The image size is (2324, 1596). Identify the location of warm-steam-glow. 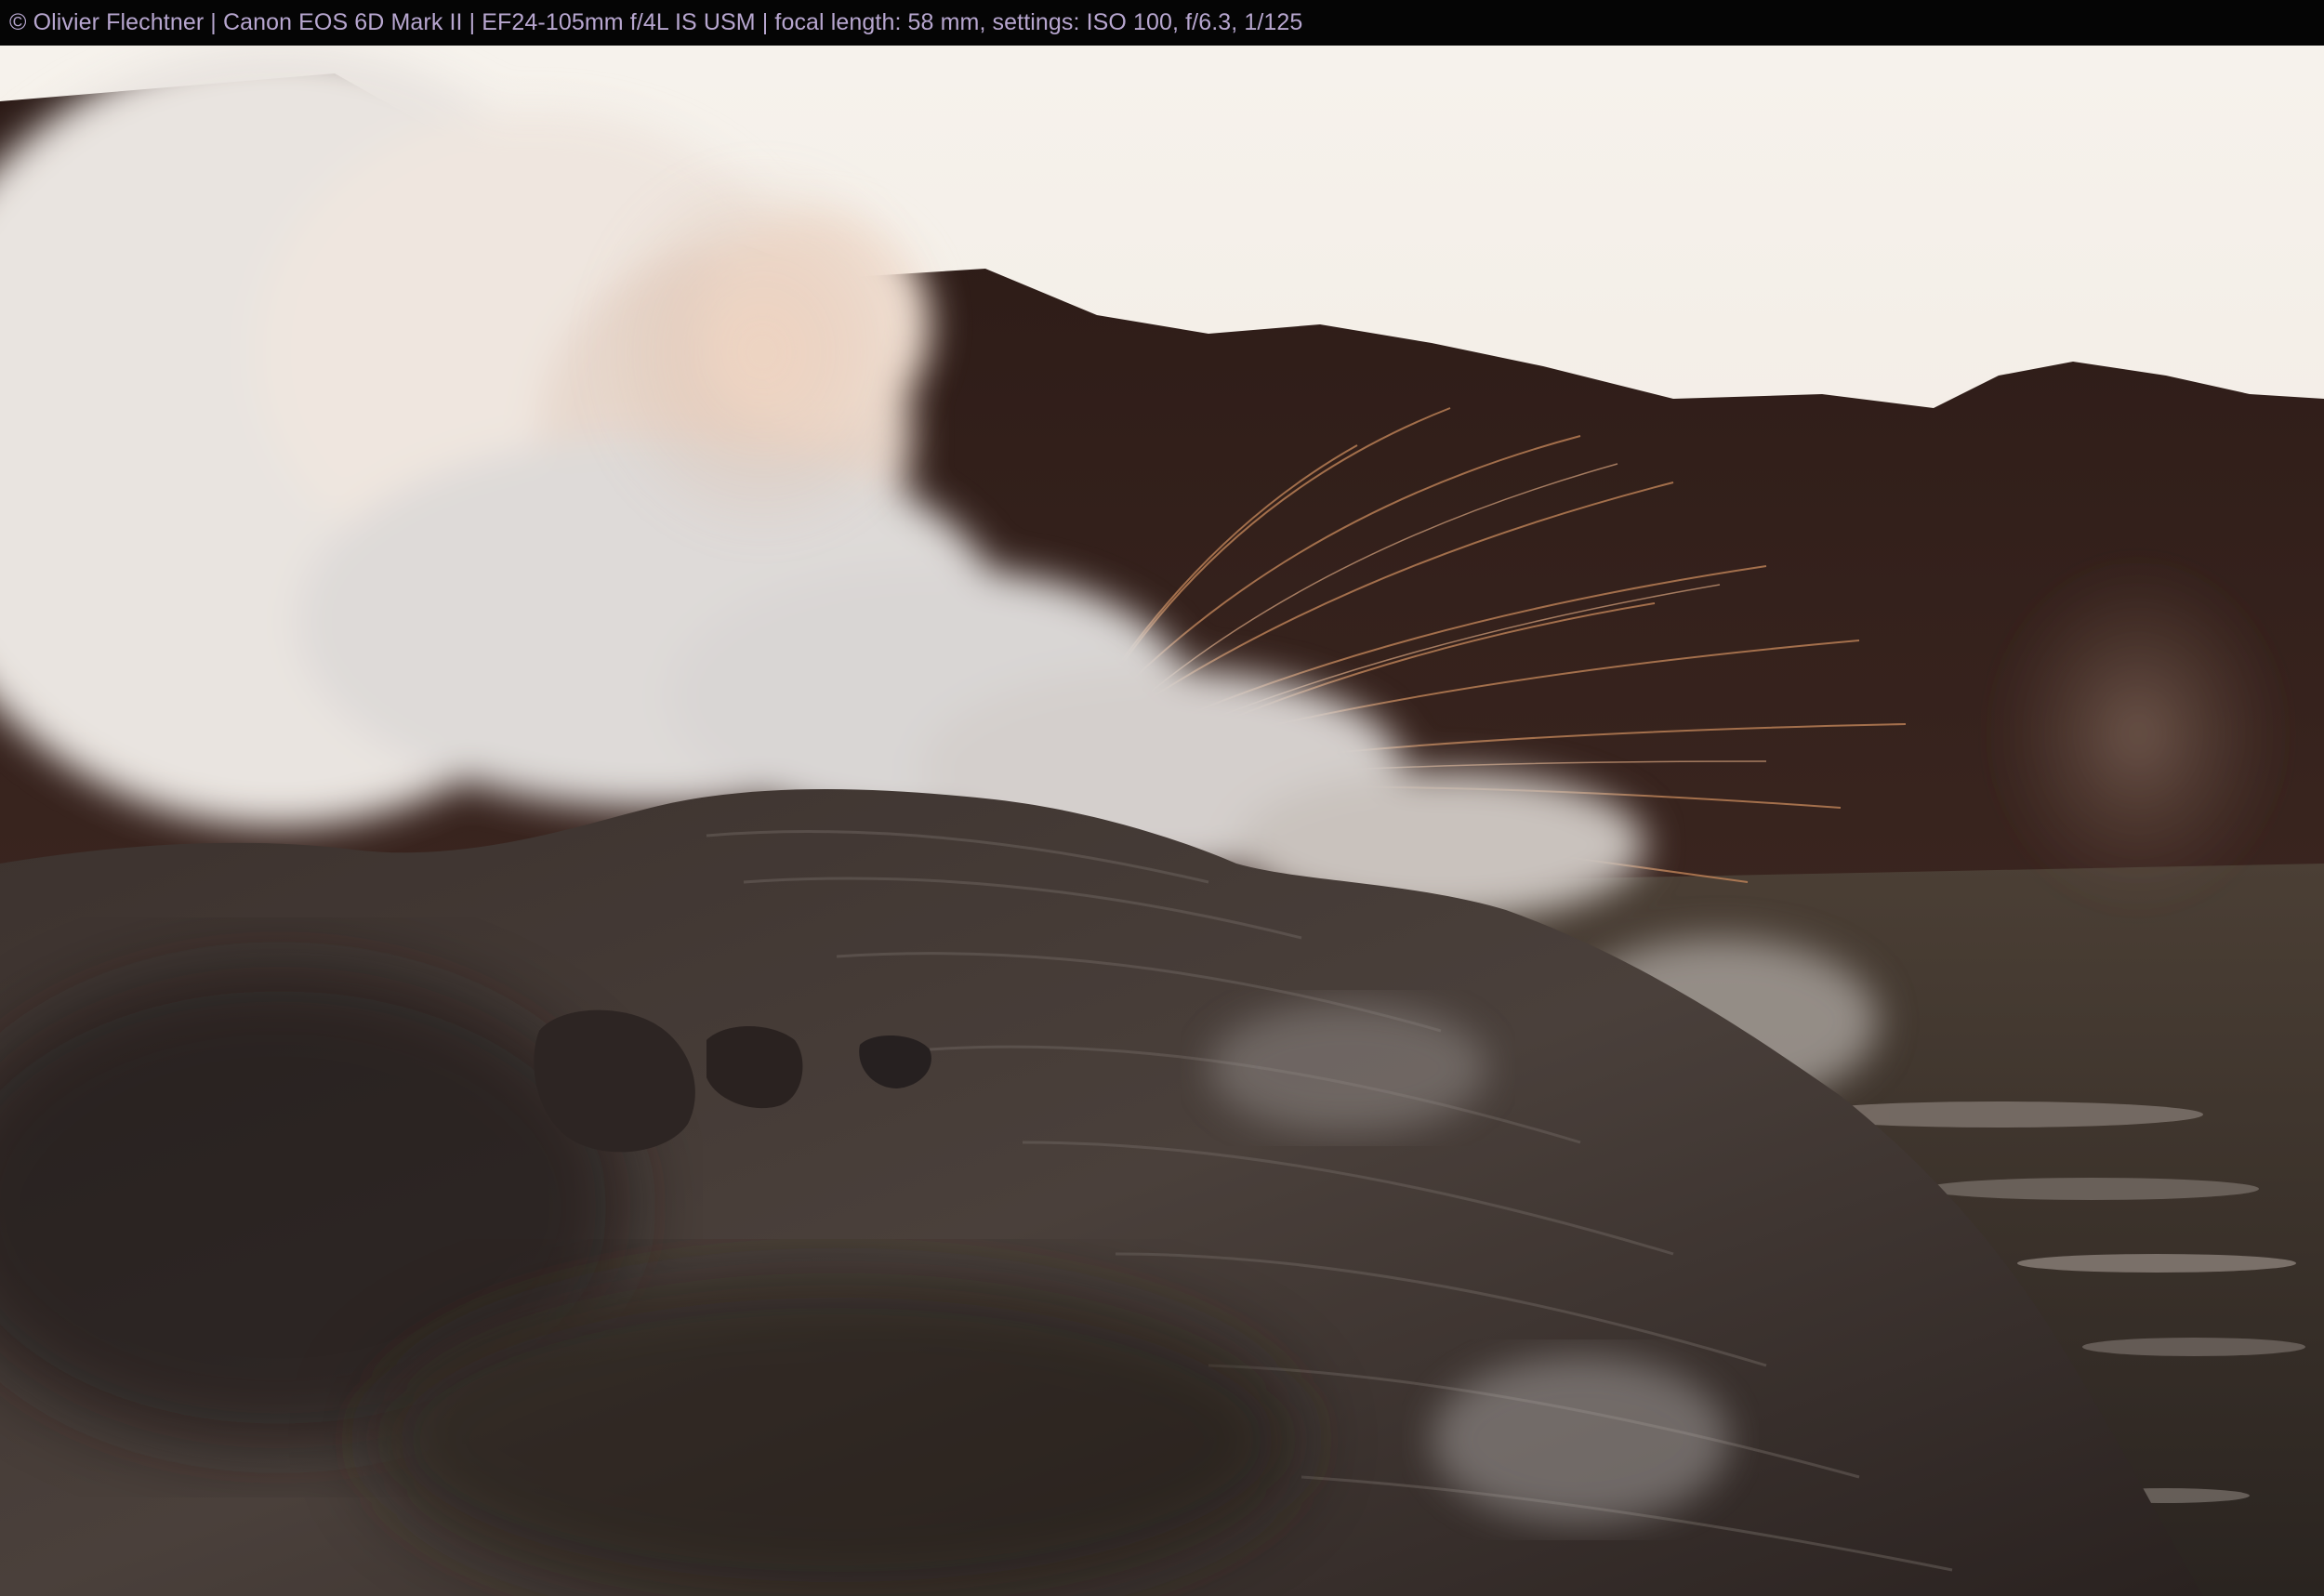
(762, 352).